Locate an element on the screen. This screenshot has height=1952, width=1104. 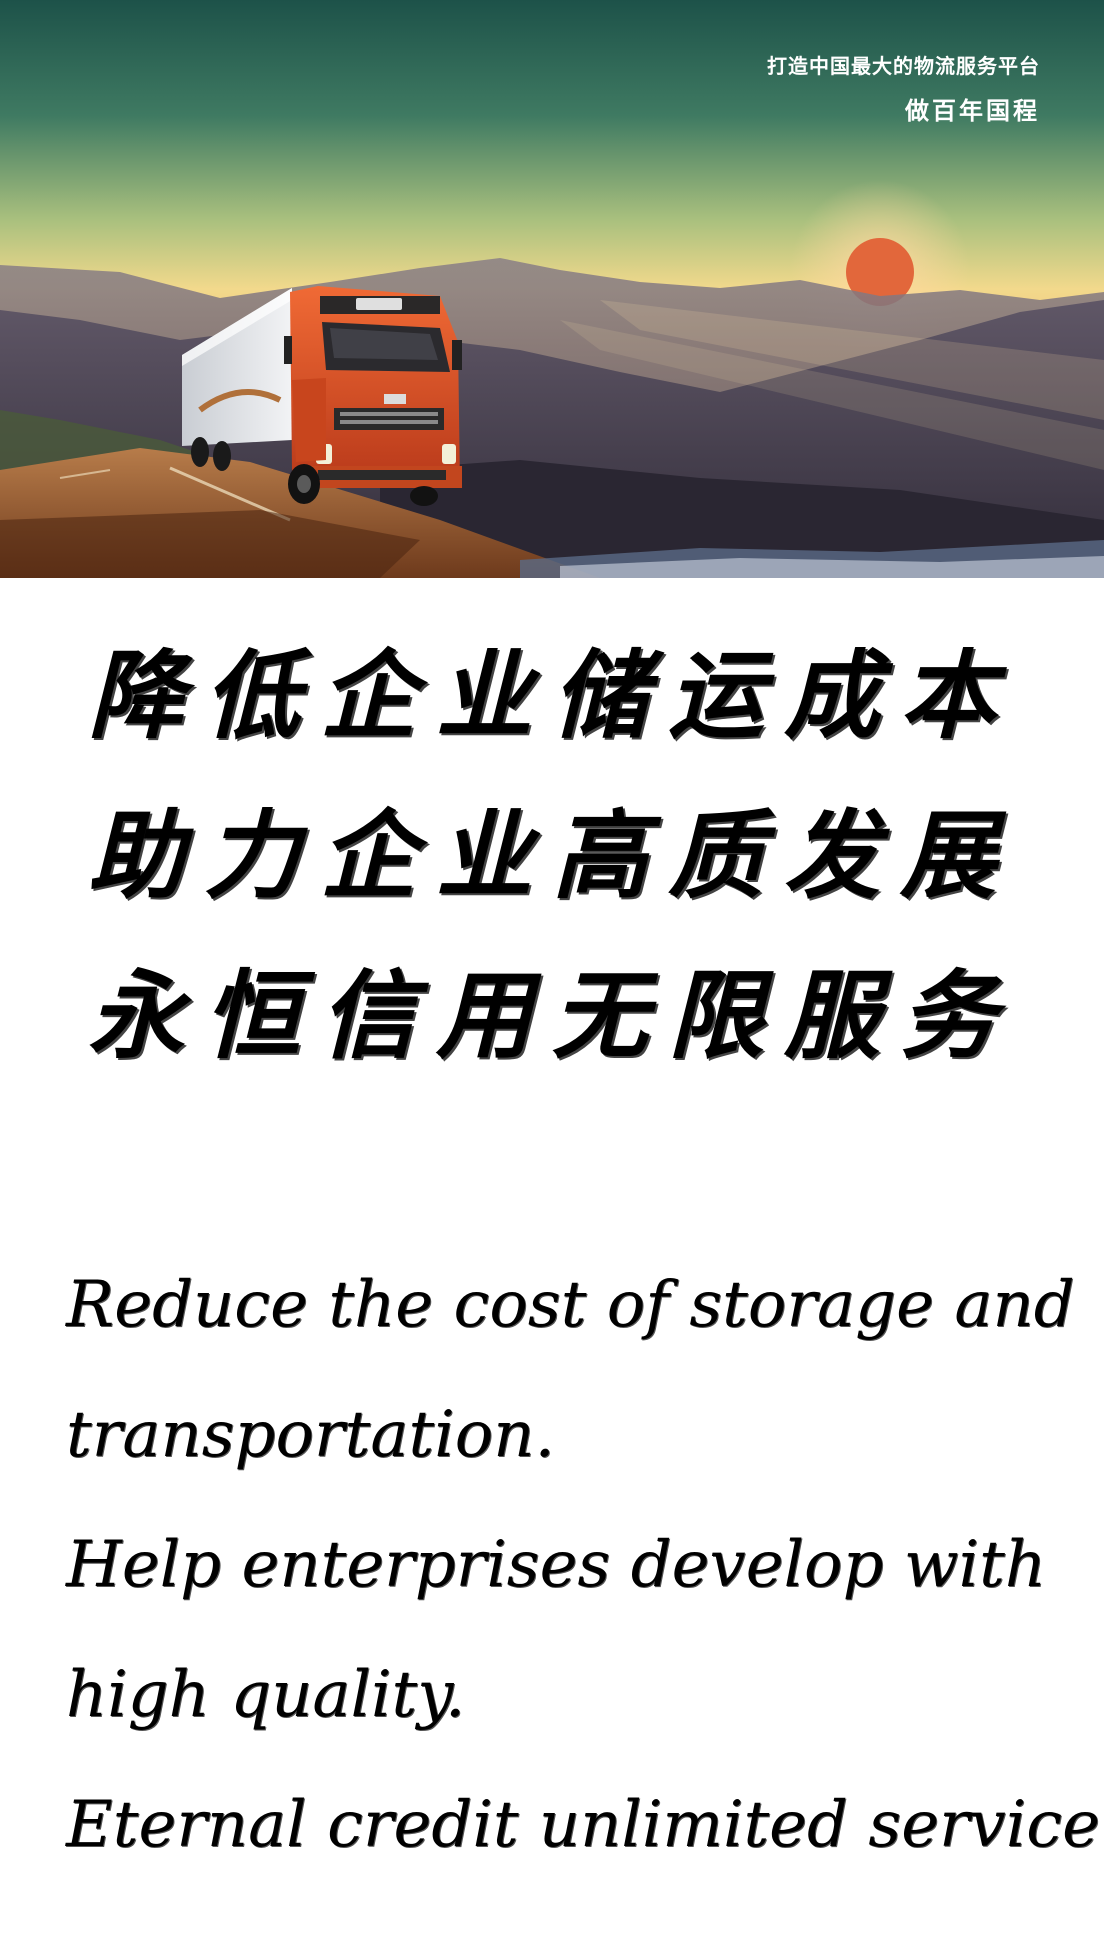
en-slogan-line-3: Help enterprises develop with is located at coordinates (556, 1565).